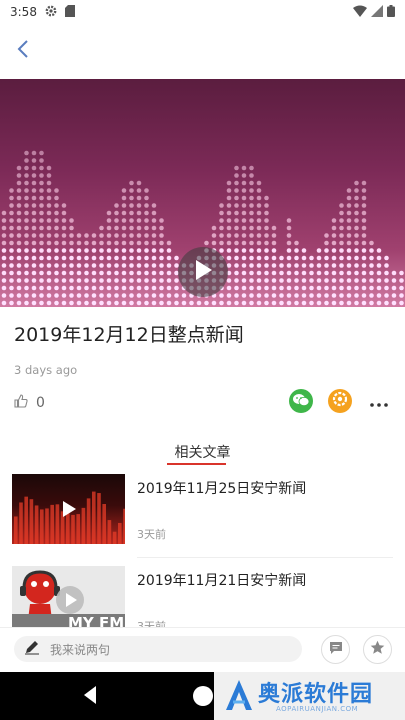 The image size is (405, 720). Describe the element at coordinates (222, 489) in the screenshot. I see `related-title: 2019年11月25日安宁新闻` at that location.